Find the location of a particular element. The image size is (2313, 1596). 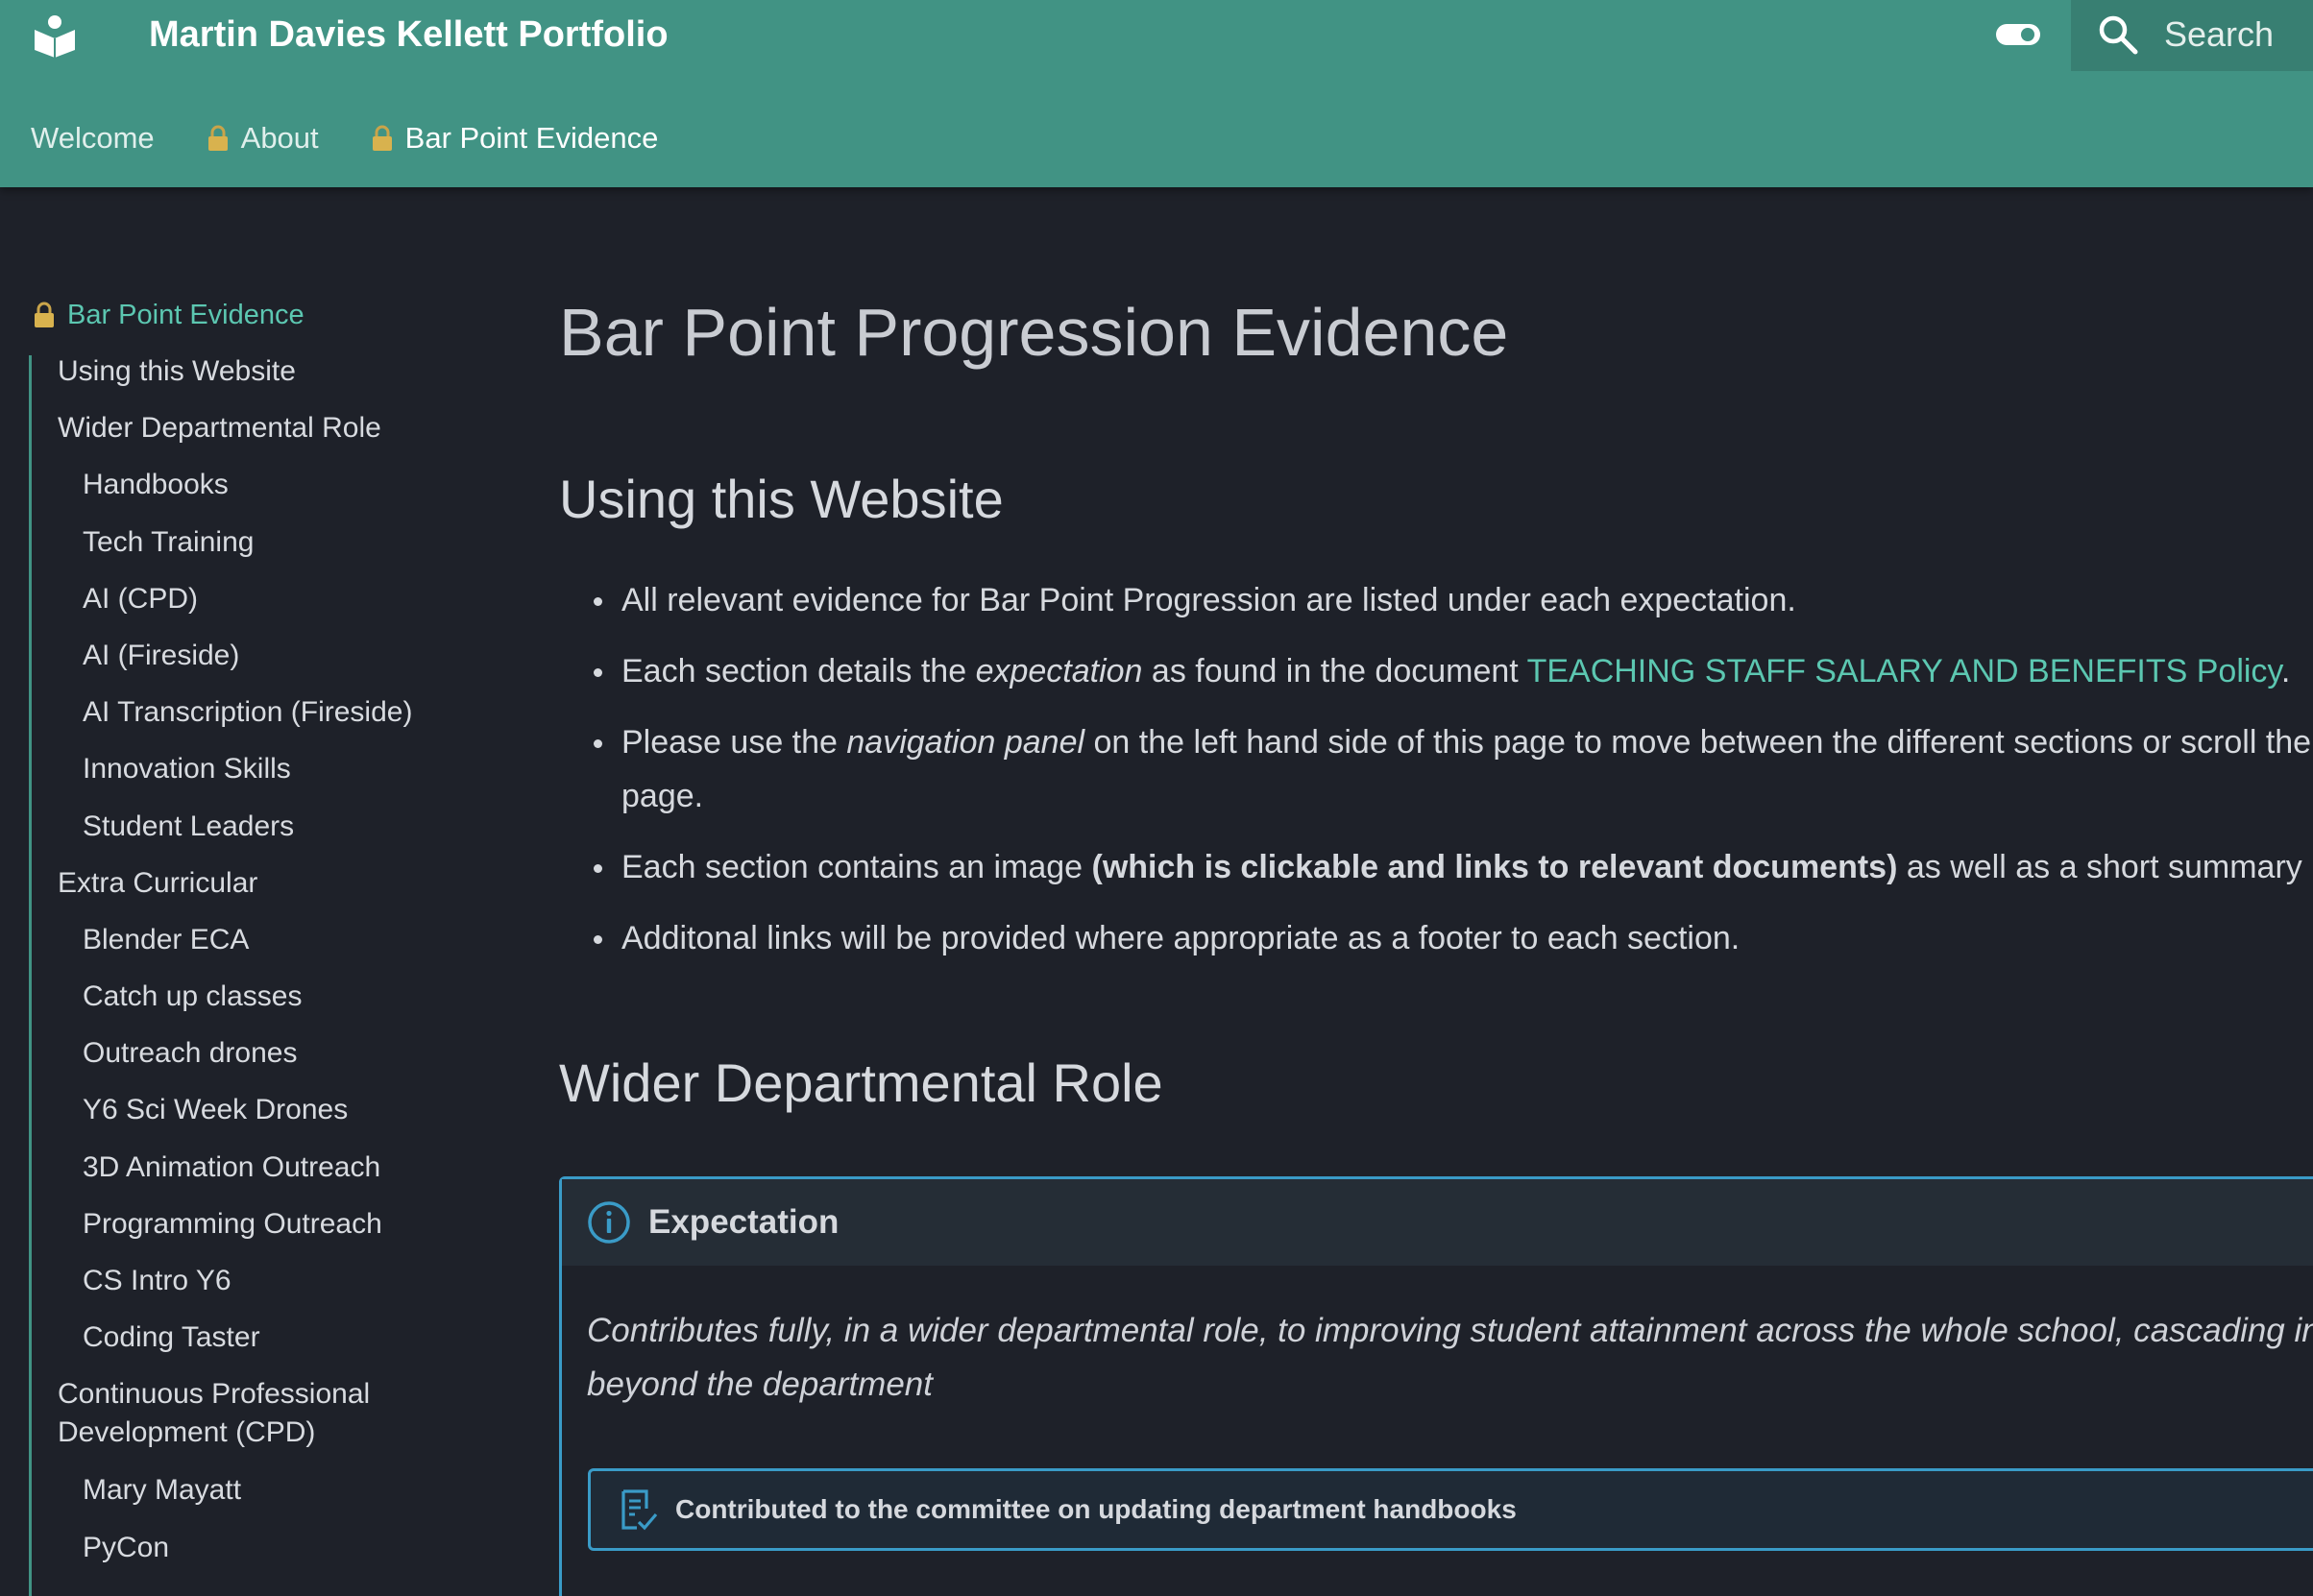

page-title: Bar Point Progression Evidence is located at coordinates (1034, 332).